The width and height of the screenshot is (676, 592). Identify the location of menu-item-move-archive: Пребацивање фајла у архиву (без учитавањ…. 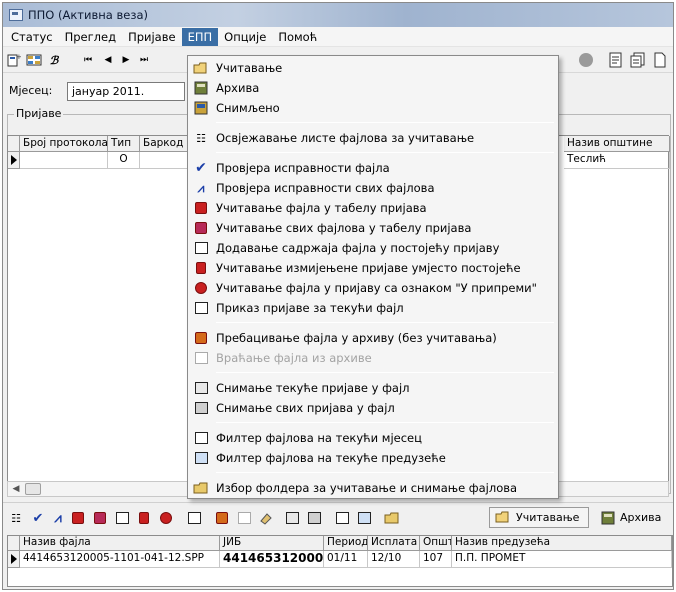
(373, 338).